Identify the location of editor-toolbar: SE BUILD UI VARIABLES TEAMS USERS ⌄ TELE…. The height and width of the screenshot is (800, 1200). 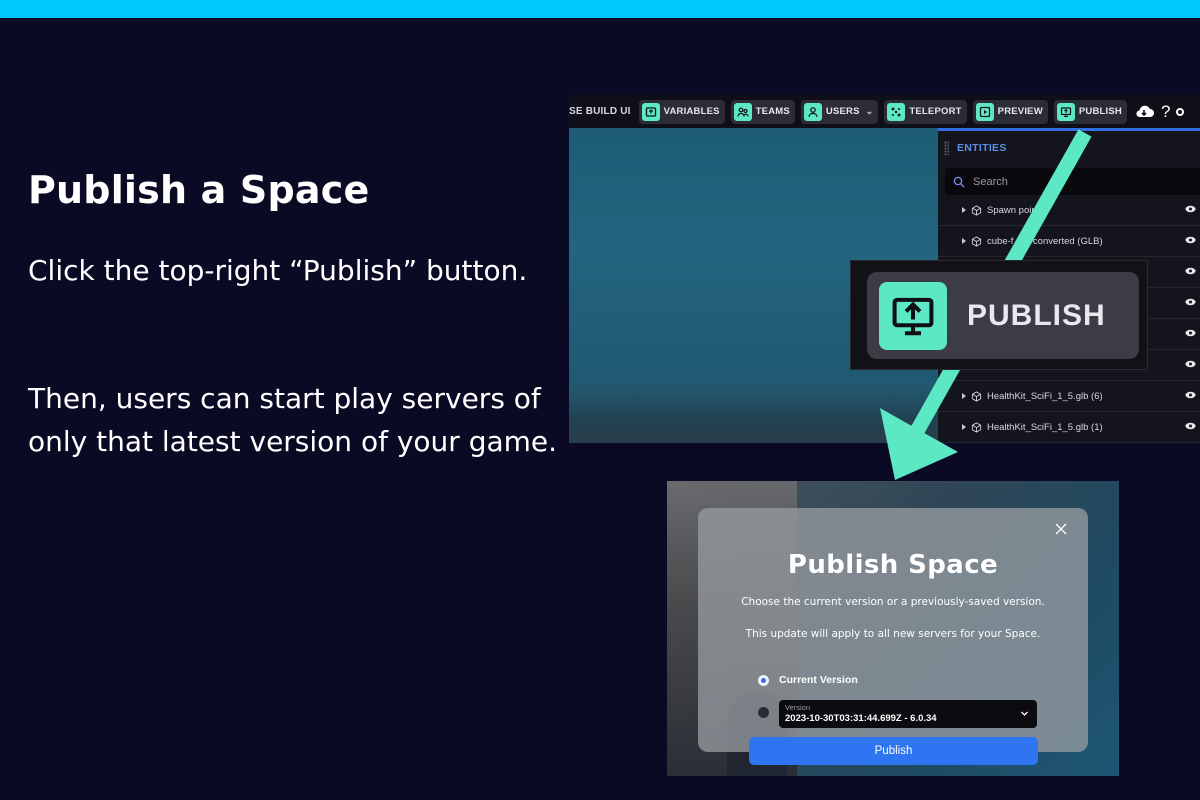
(884, 111).